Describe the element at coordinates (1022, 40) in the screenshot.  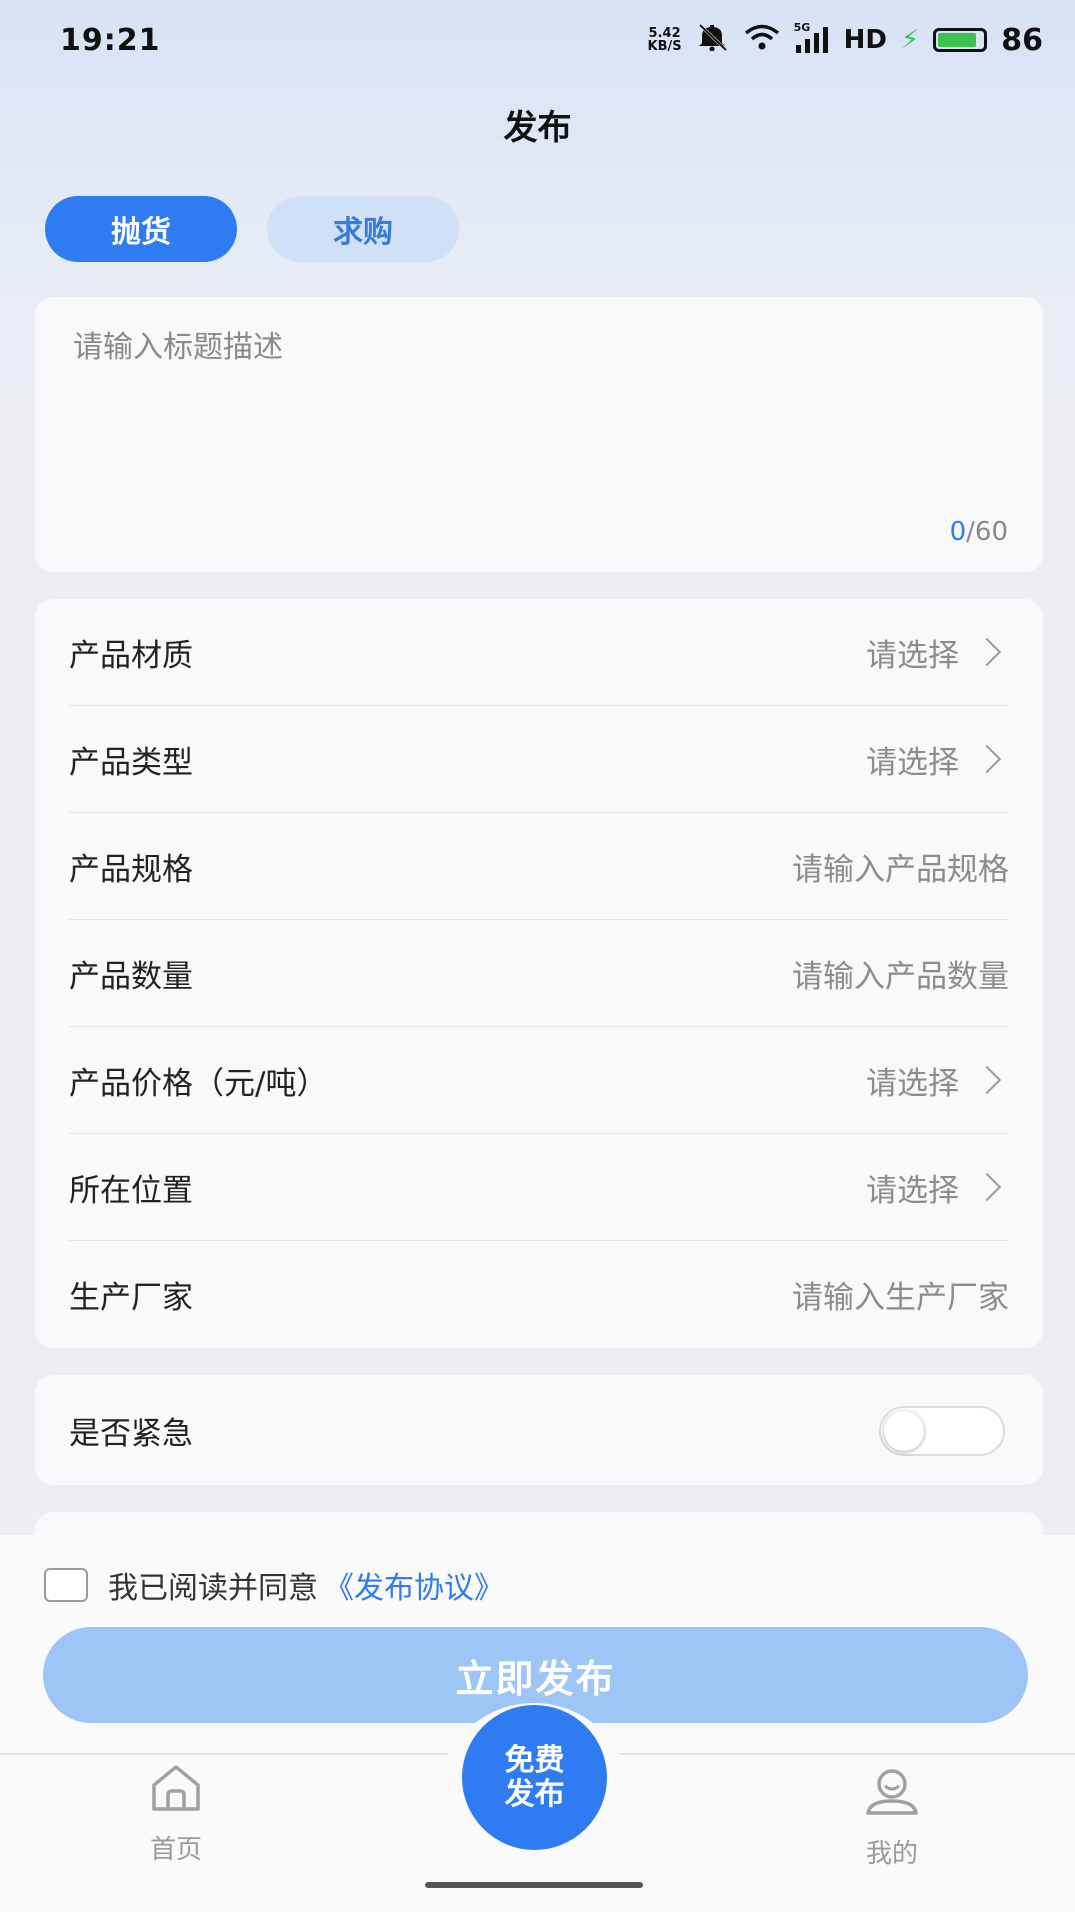
I see `battery-percent: 86` at that location.